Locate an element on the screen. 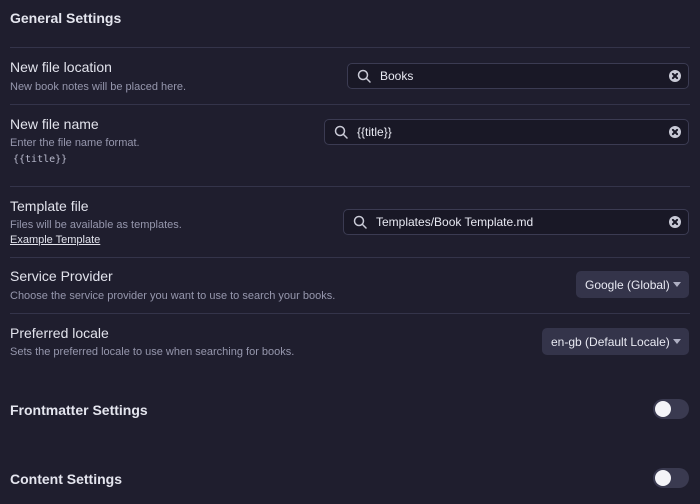 The width and height of the screenshot is (700, 504). frontmatter-settings-toggle is located at coordinates (671, 409).